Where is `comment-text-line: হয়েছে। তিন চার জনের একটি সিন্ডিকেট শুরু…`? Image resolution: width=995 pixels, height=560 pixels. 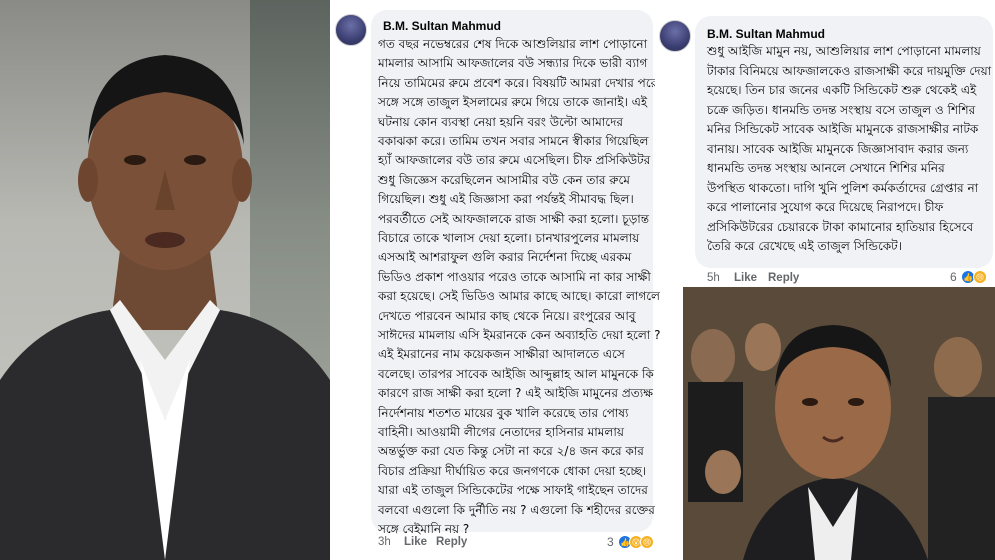 comment-text-line: হয়েছে। তিন চার জনের একটি সিন্ডিকেট শুরু… is located at coordinates (842, 90).